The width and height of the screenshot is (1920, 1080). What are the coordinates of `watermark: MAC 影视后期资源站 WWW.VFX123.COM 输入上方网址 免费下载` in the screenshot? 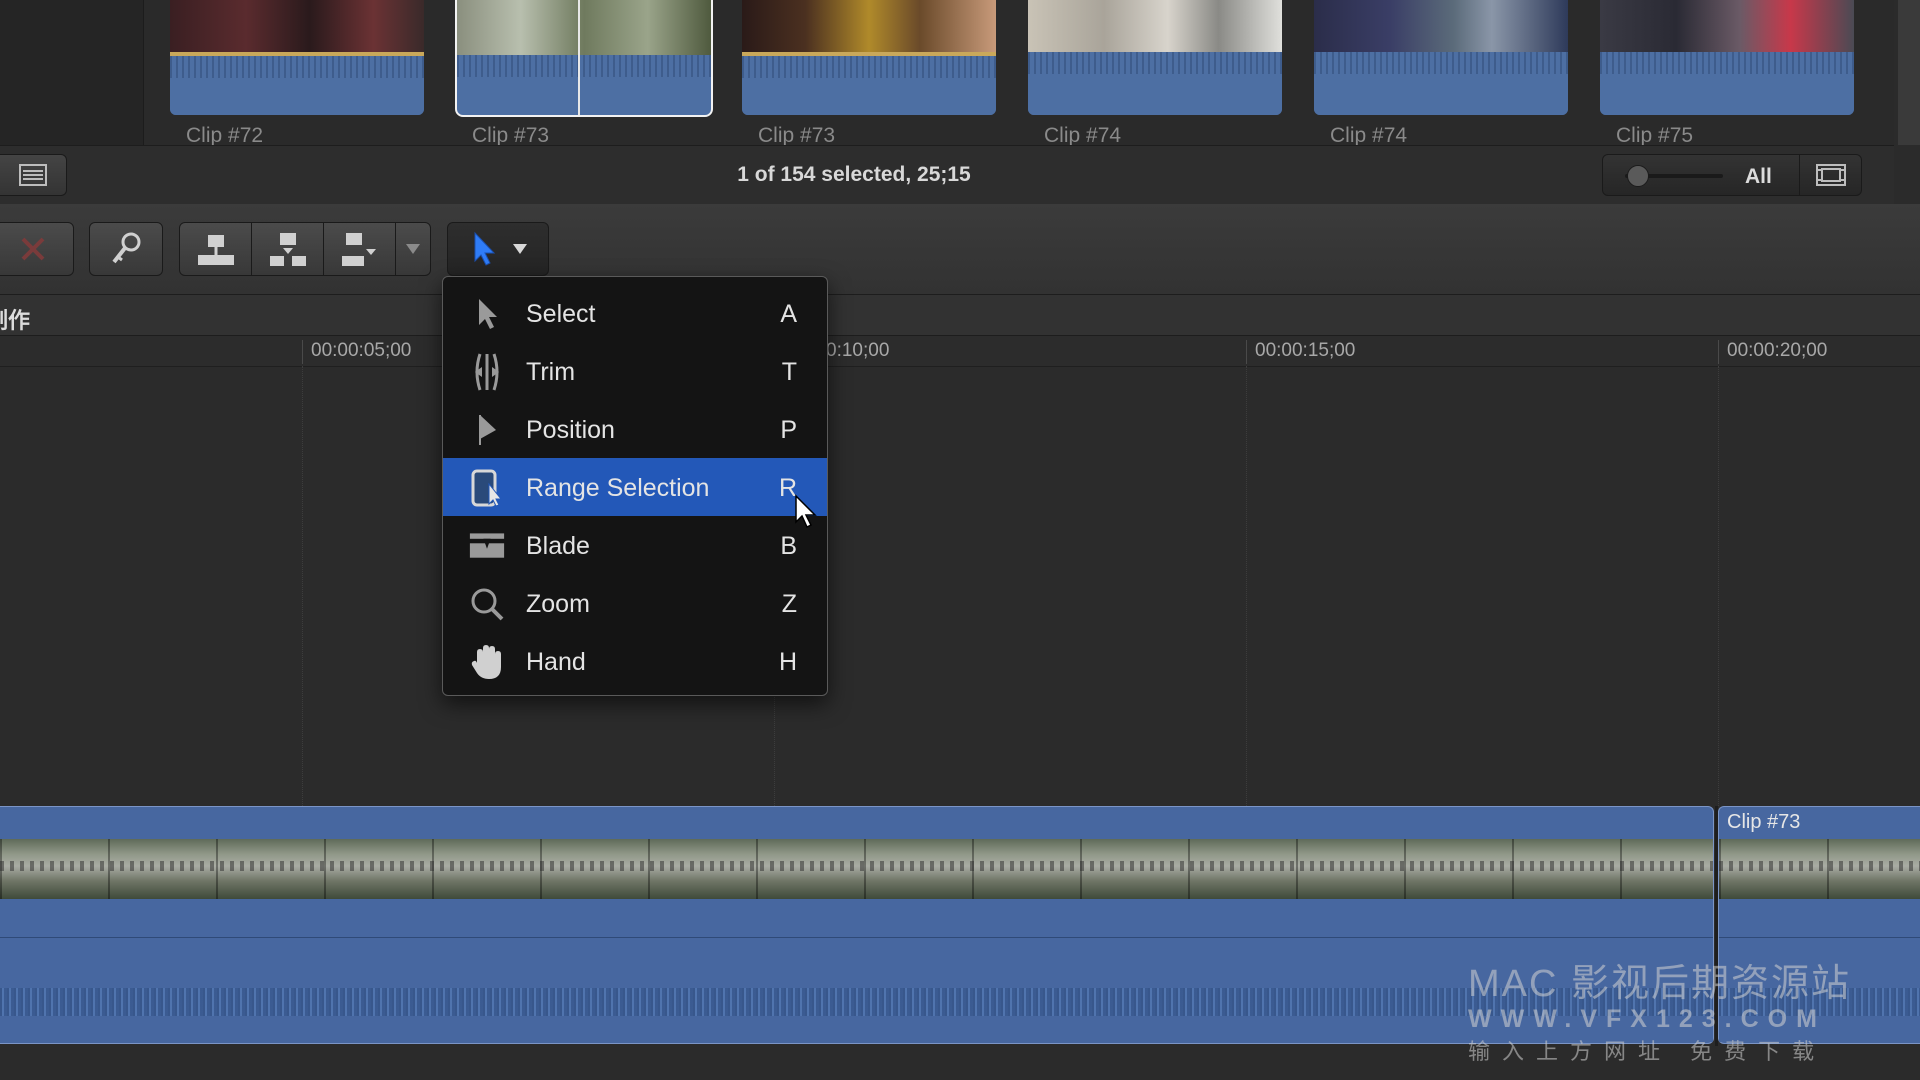 It's located at (1659, 1009).